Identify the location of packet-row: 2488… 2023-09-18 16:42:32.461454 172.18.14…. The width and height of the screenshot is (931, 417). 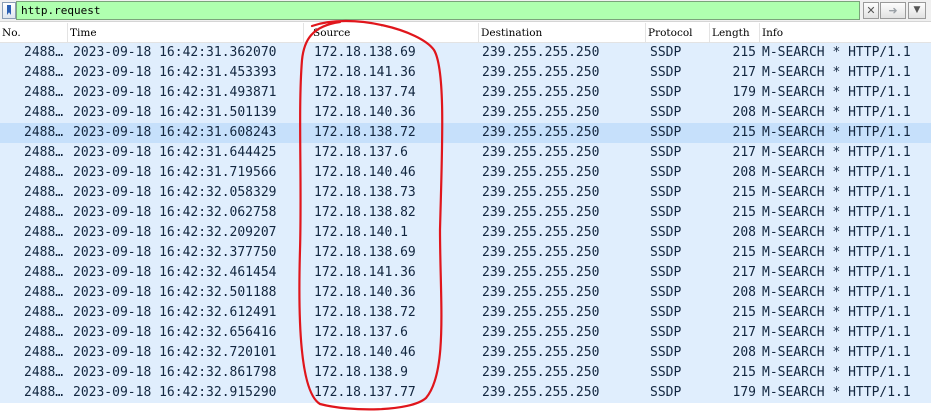
(465, 273).